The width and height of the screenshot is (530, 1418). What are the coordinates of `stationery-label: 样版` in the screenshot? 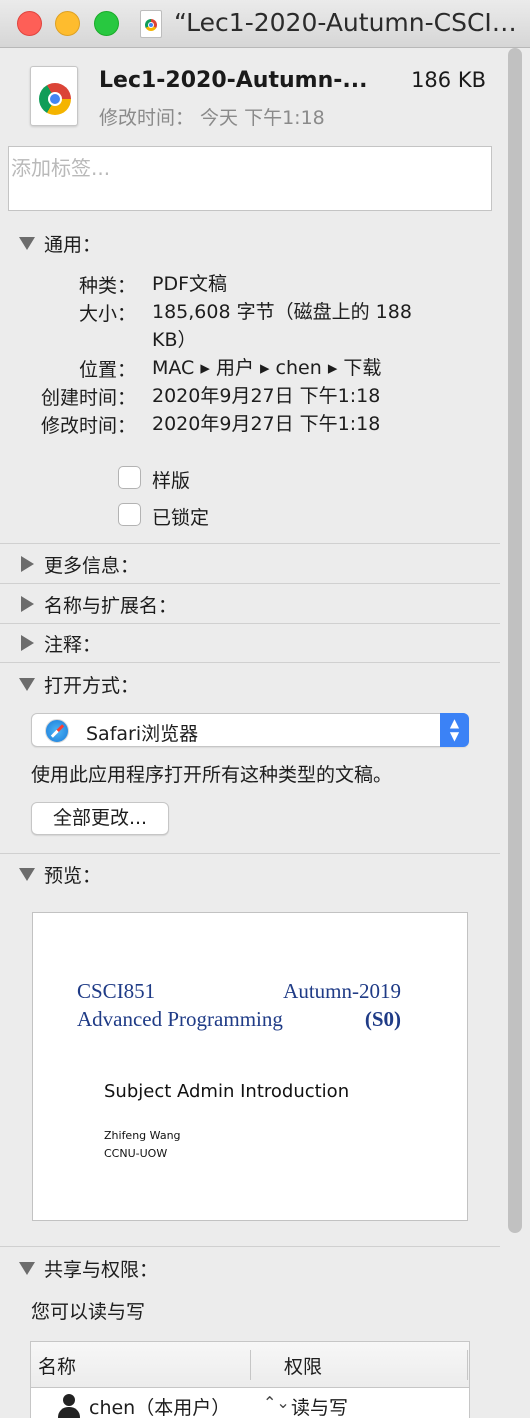 It's located at (171, 481).